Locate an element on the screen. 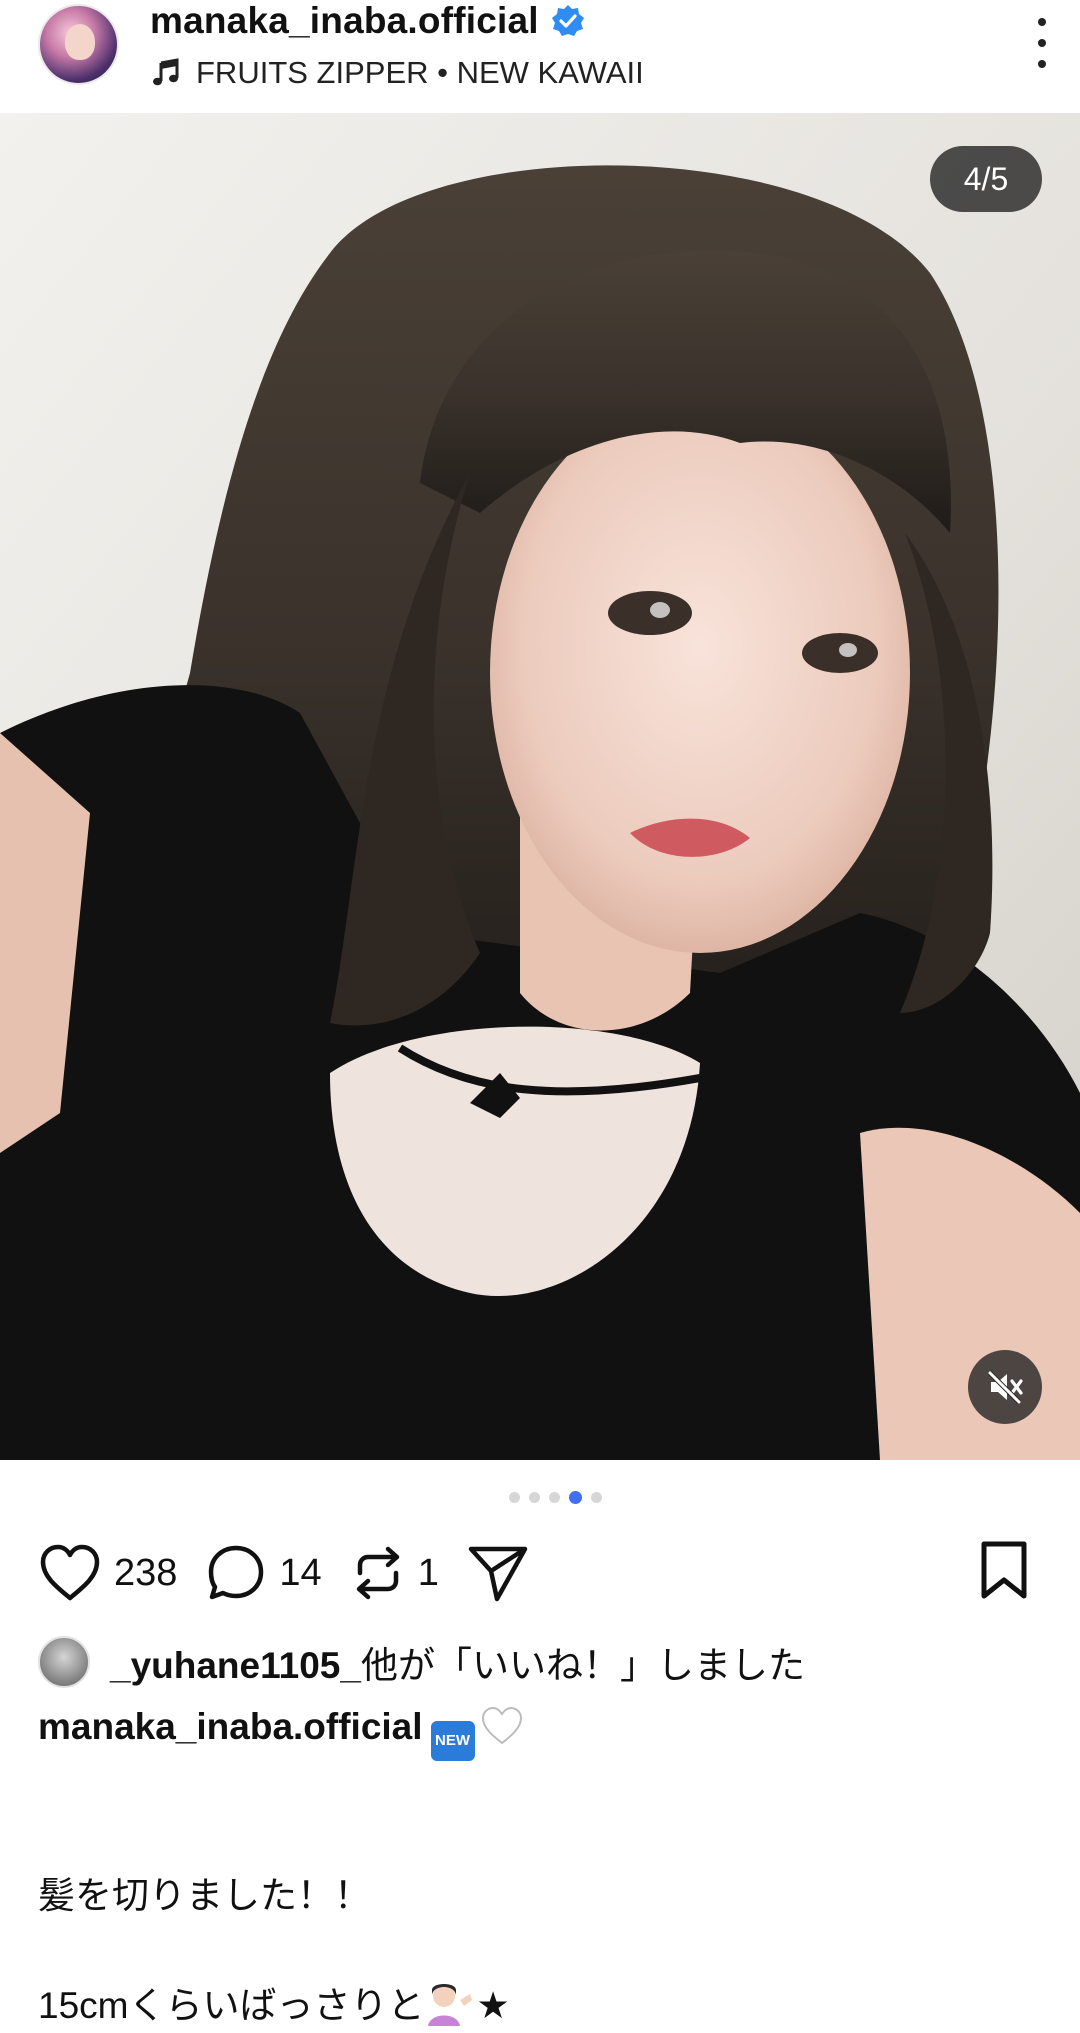 The image size is (1080, 2033). send-icon is located at coordinates (498, 1574).